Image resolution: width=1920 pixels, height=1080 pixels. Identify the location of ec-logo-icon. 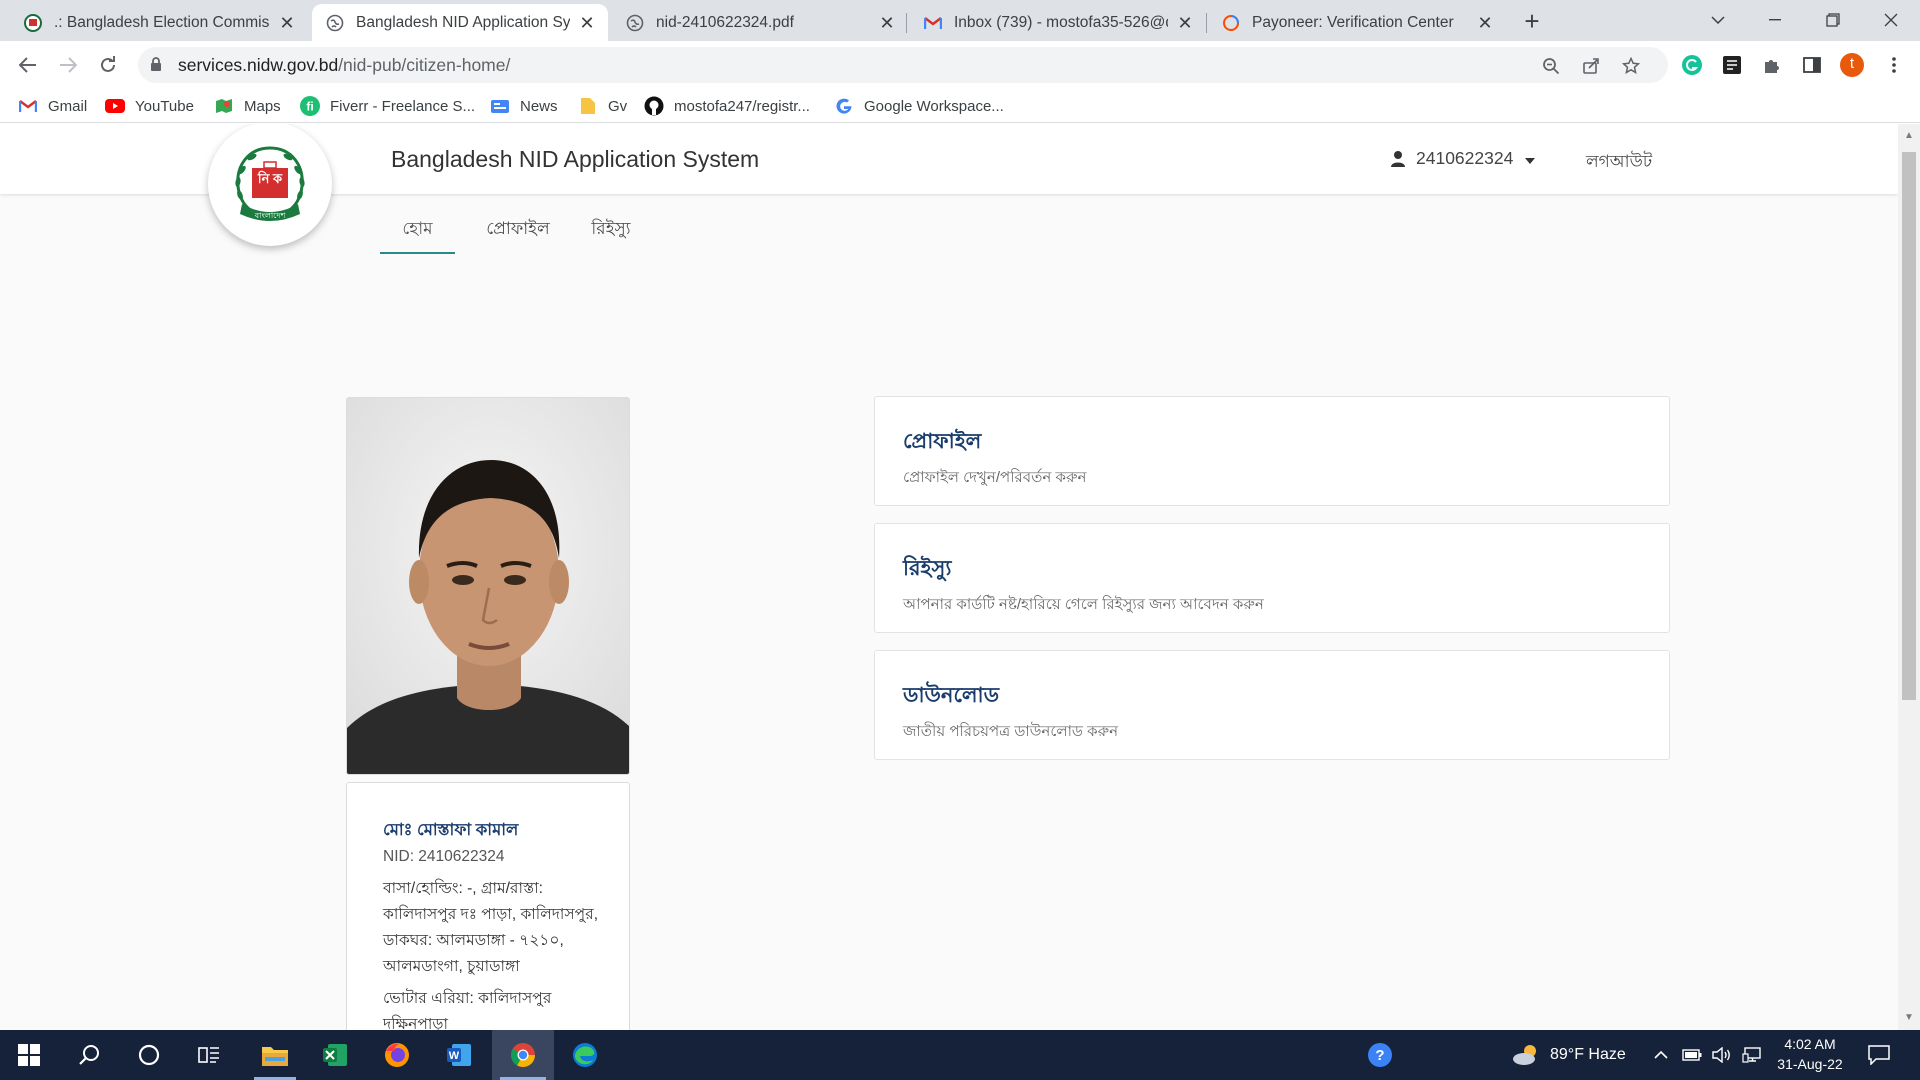
(33, 22).